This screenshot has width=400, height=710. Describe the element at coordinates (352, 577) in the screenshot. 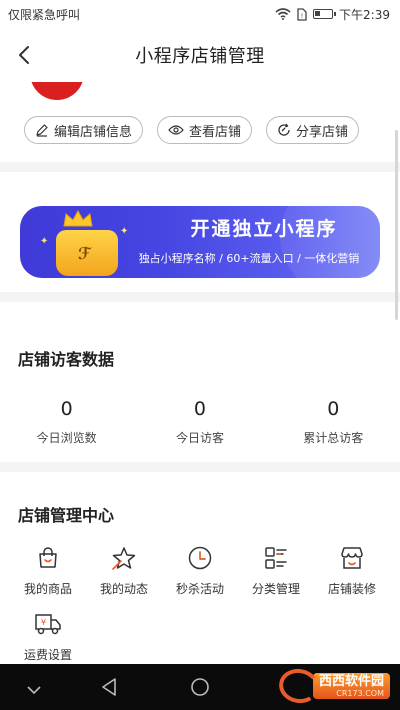

I see `store-decoration-item: 店铺装修` at that location.